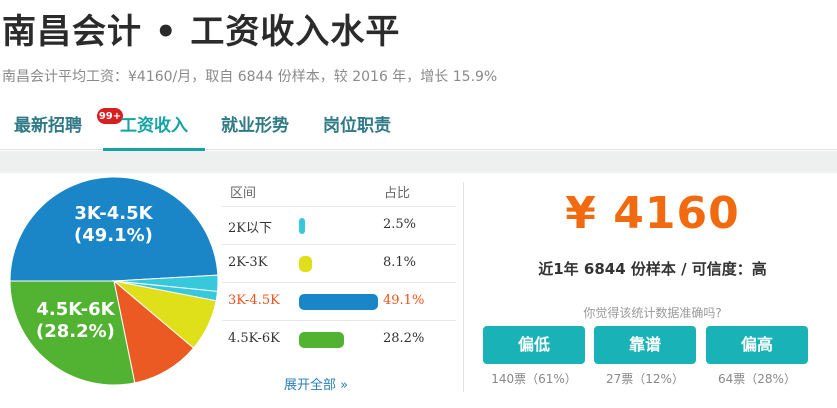 Image resolution: width=837 pixels, height=408 pixels. Describe the element at coordinates (114, 281) in the screenshot. I see `salary-pie-chart: 3K-4.5K (49.1%) 4.5K-6K (28.2%)` at that location.